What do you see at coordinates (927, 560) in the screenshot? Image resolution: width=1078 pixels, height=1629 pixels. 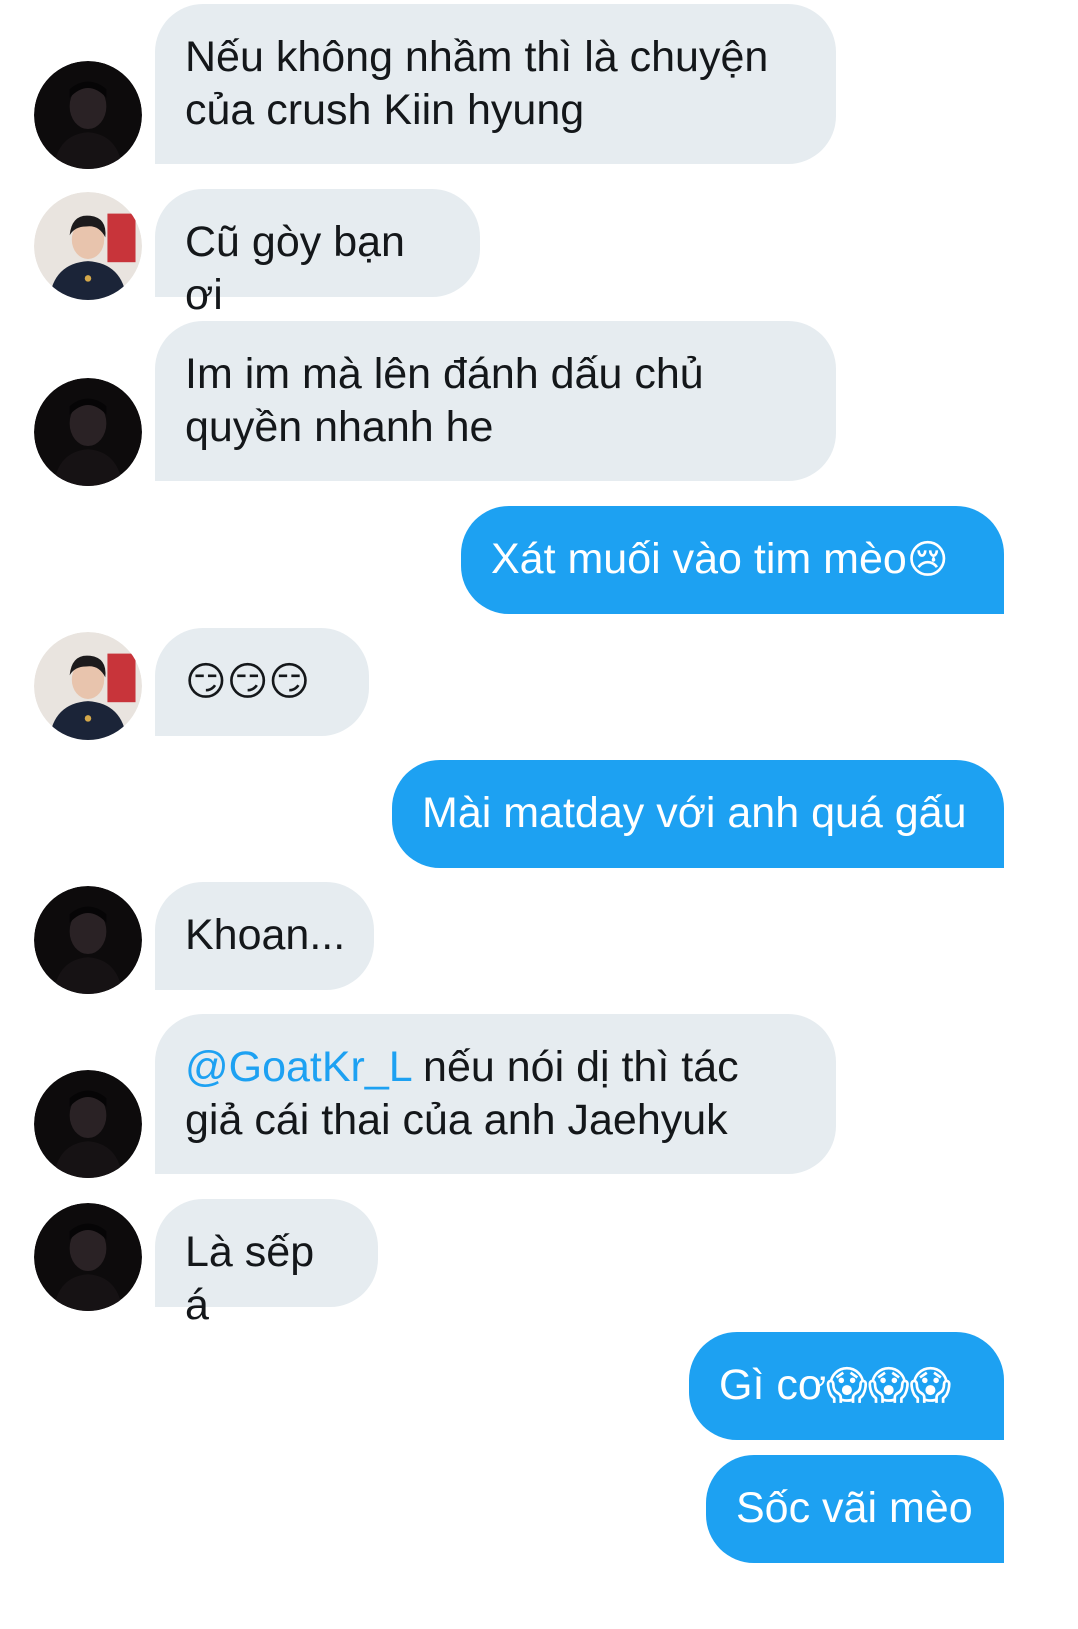 I see `crying-face-emoji: 😢` at bounding box center [927, 560].